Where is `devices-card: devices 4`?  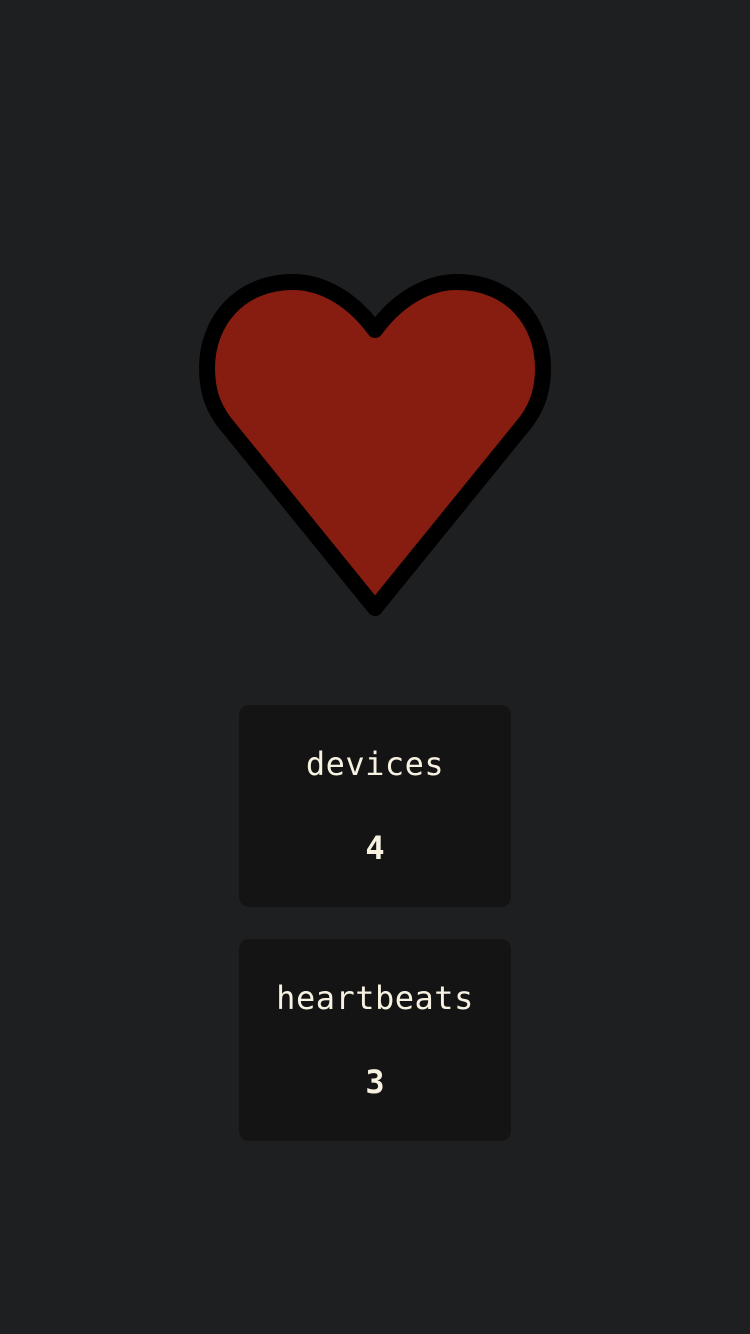
devices-card: devices 4 is located at coordinates (375, 806).